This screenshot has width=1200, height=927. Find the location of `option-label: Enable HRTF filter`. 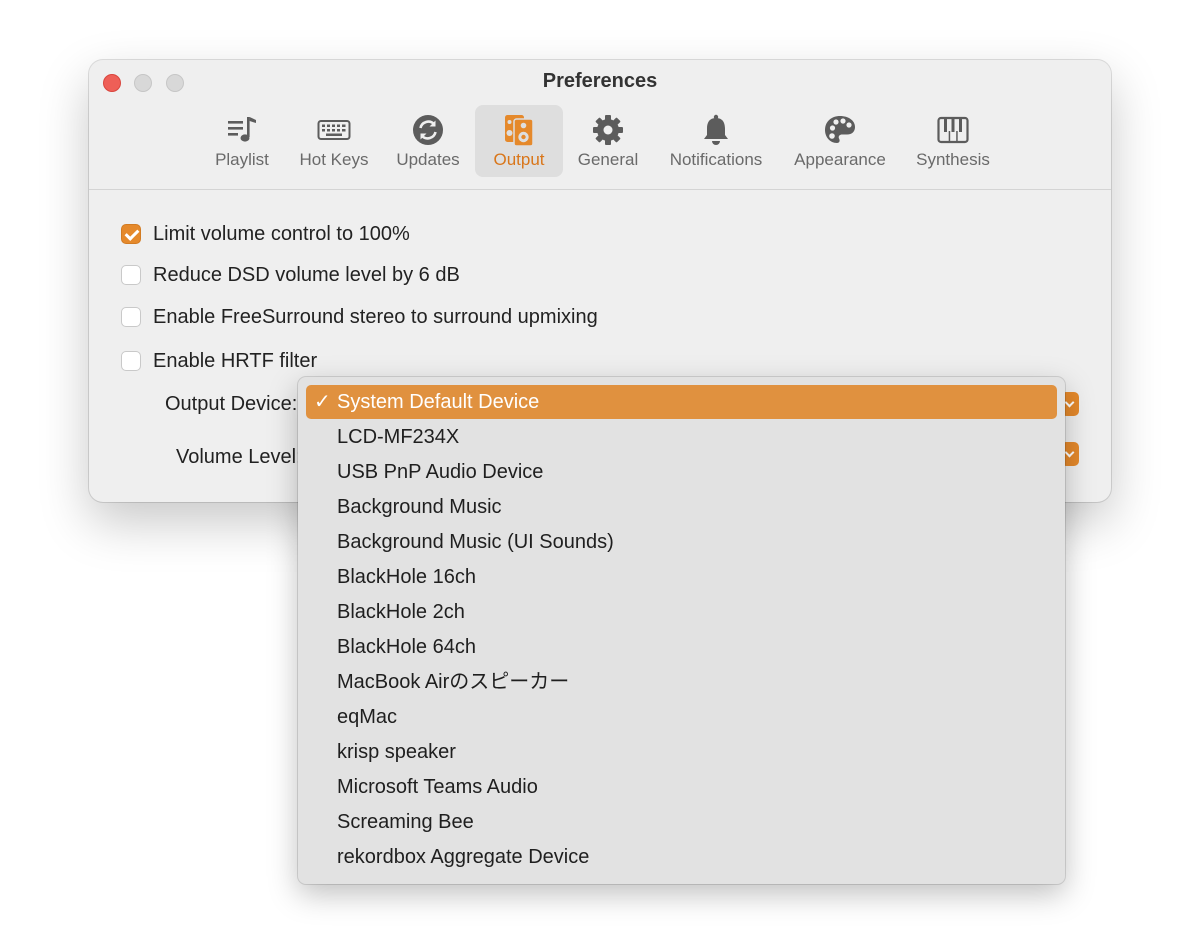

option-label: Enable HRTF filter is located at coordinates (235, 360).